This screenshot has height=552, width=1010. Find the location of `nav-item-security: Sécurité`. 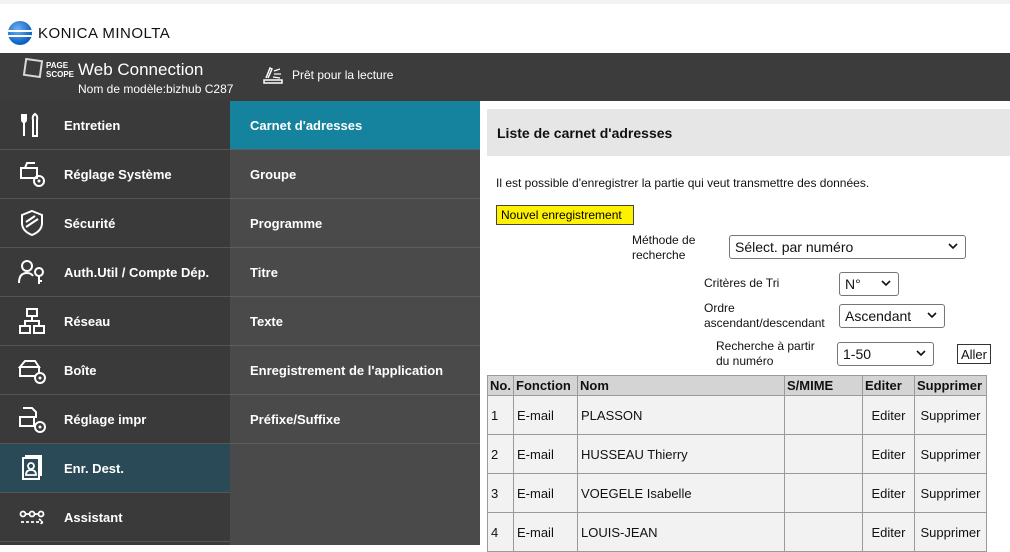

nav-item-security: Sécurité is located at coordinates (115, 223).